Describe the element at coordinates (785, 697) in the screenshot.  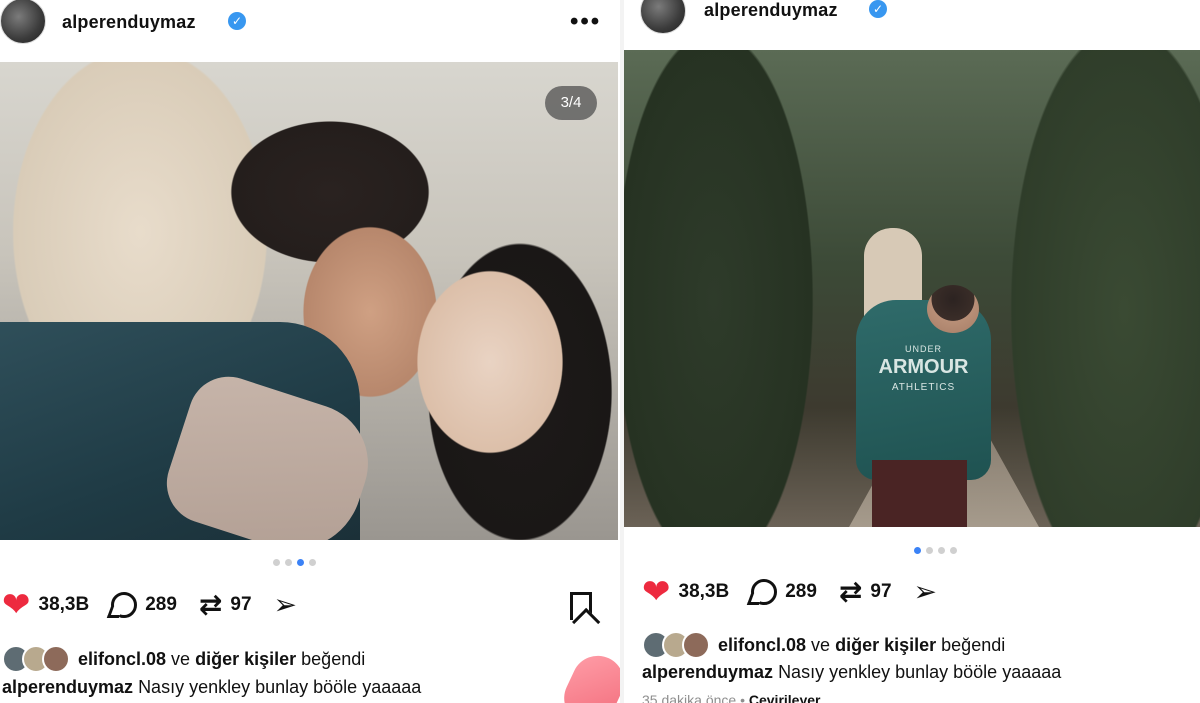
I see `translate-link: Çevirileyer` at that location.